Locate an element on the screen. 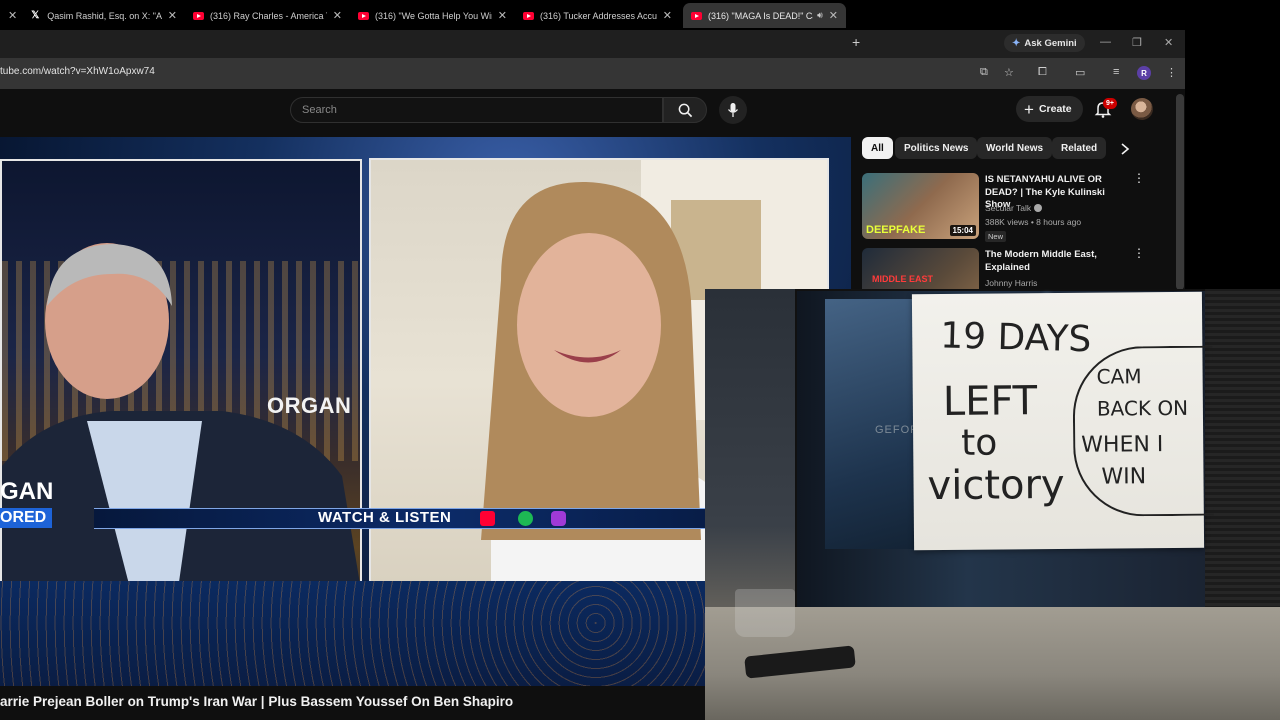 Image resolution: width=1280 pixels, height=720 pixels. new-tab-plus-icon: + is located at coordinates (856, 42).